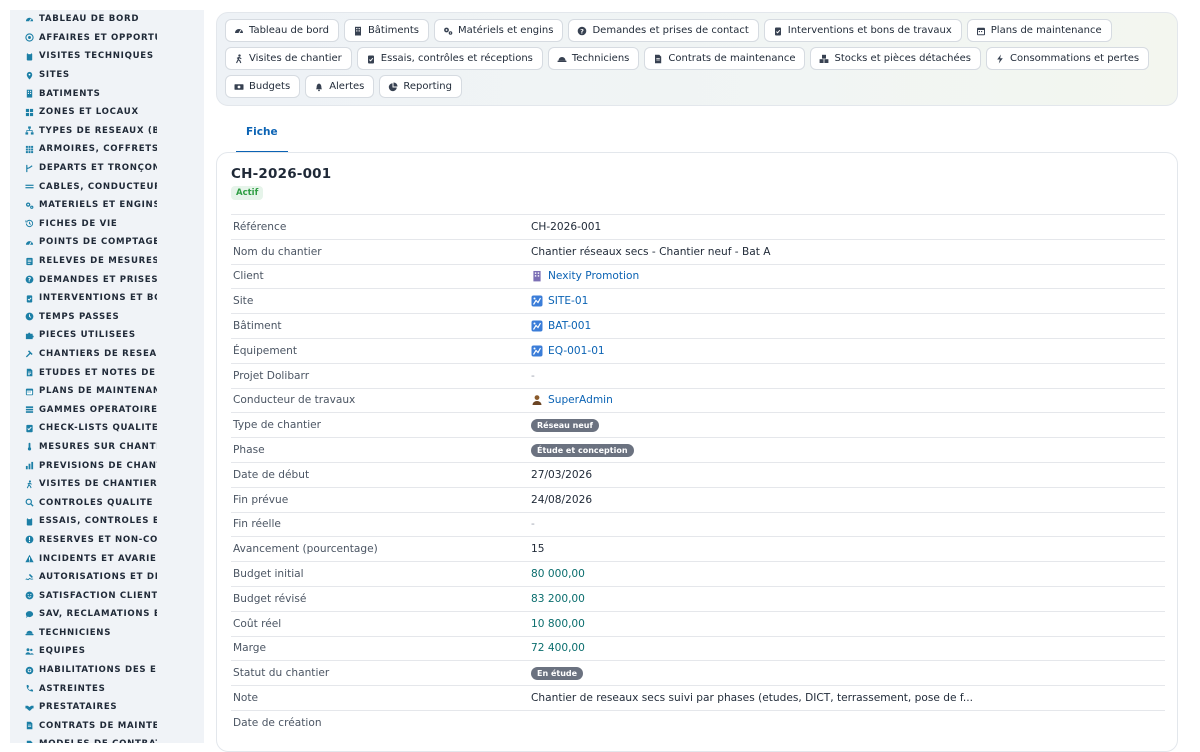  I want to click on hardhat-icon, so click(29, 633).